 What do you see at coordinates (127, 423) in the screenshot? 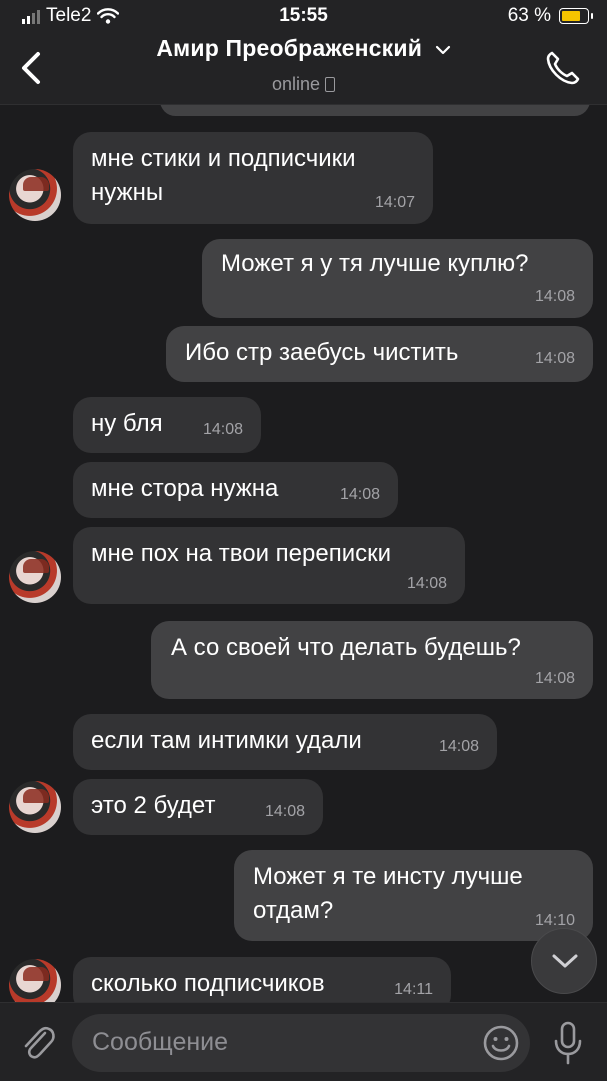
I see `message-text: ну бля` at bounding box center [127, 423].